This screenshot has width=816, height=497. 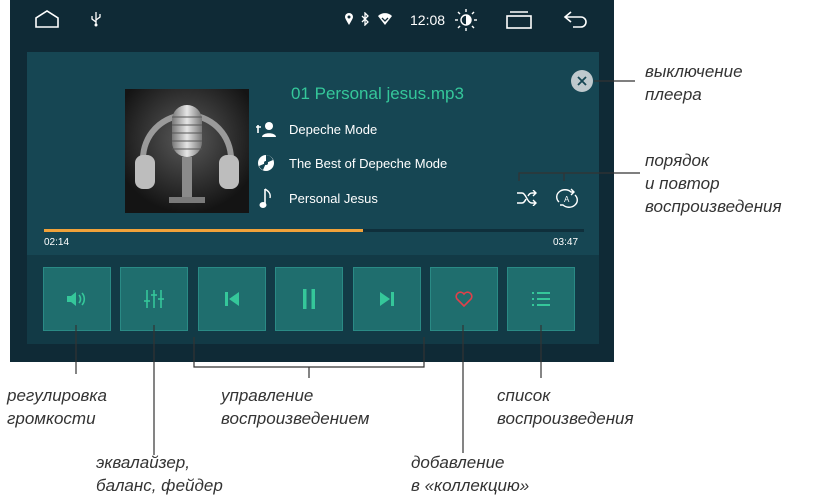 What do you see at coordinates (57, 407) in the screenshot?
I see `volume-annotation: регулировка громкости` at bounding box center [57, 407].